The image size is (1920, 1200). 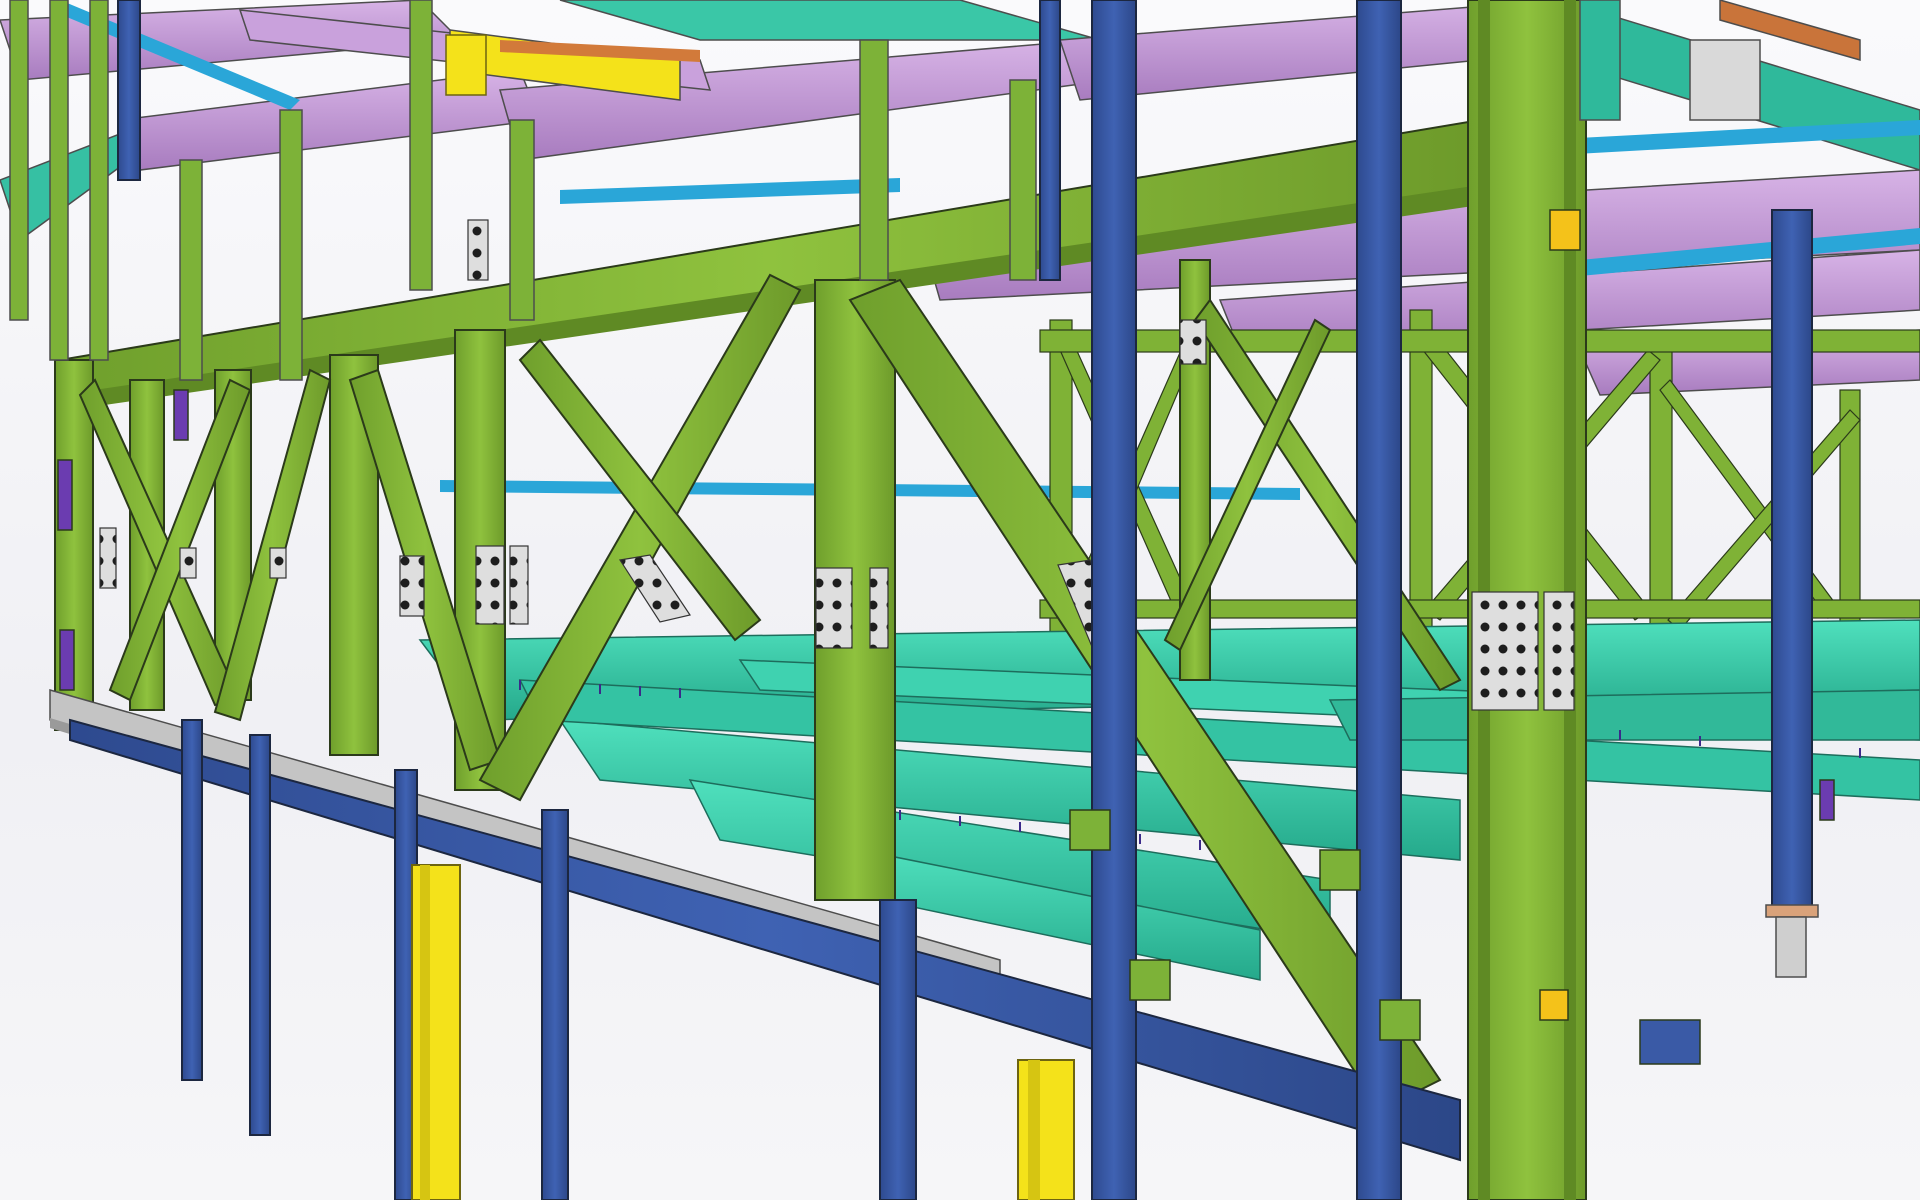 I want to click on cyan-secondary-beam, so click(x=730, y=191).